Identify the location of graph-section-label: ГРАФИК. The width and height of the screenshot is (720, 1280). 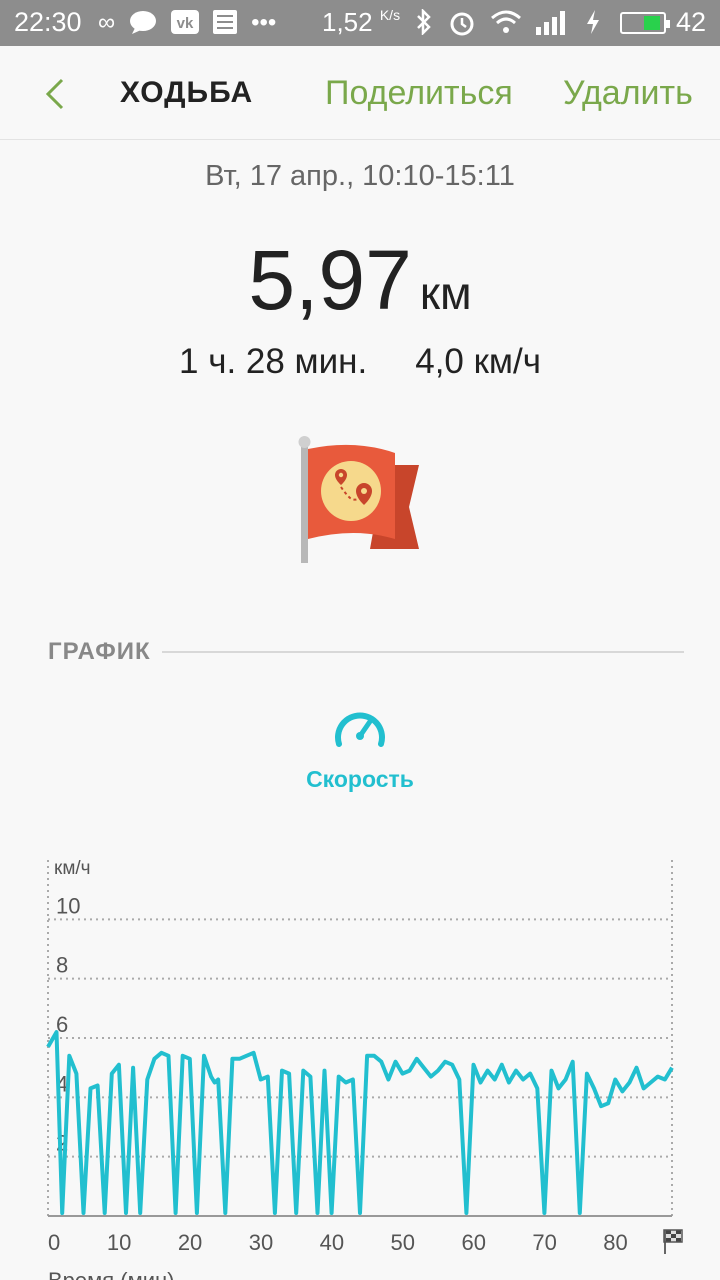
(99, 651).